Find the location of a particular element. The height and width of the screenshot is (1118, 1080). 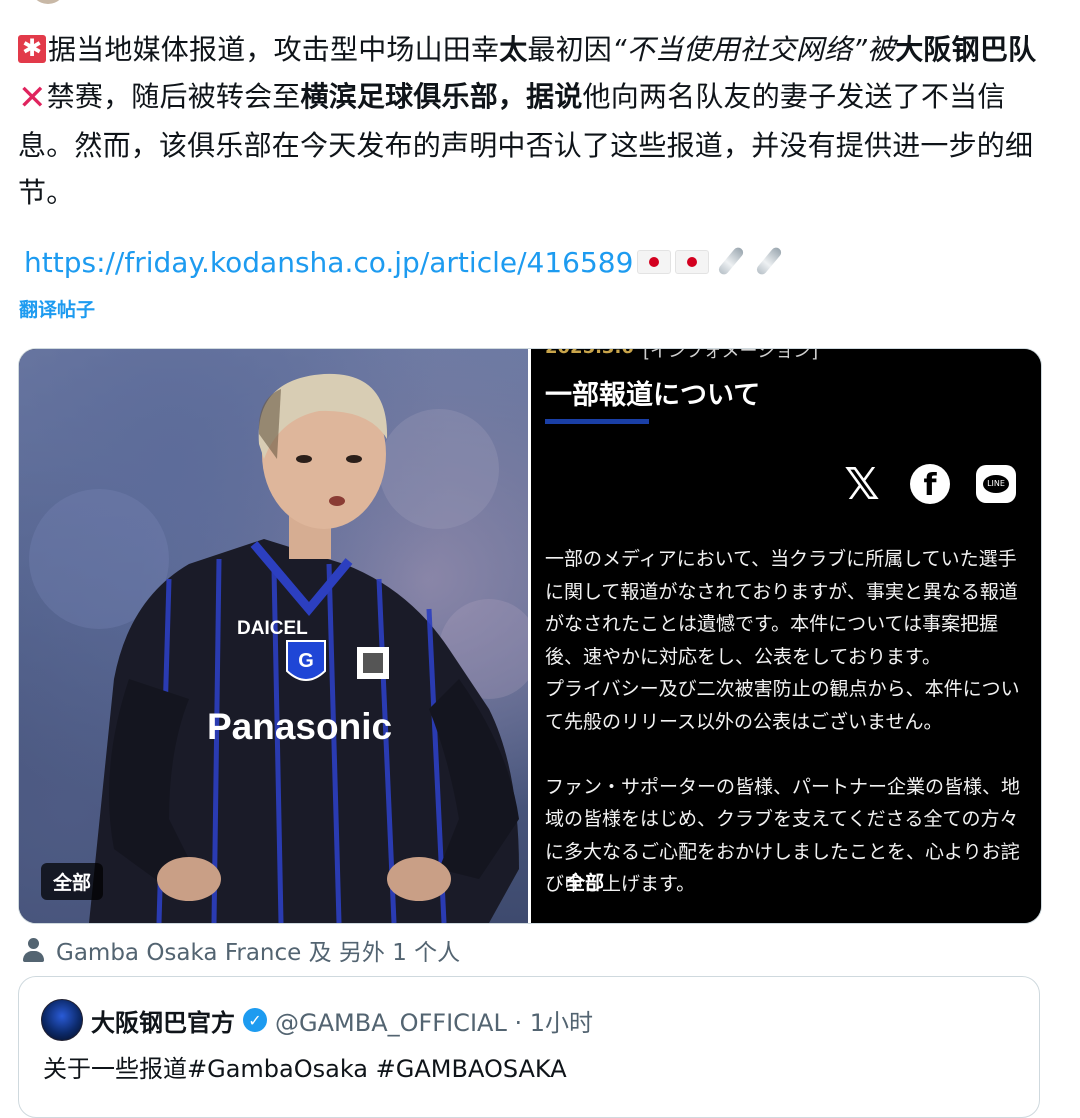

club-crest-icon: G is located at coordinates (306, 660).